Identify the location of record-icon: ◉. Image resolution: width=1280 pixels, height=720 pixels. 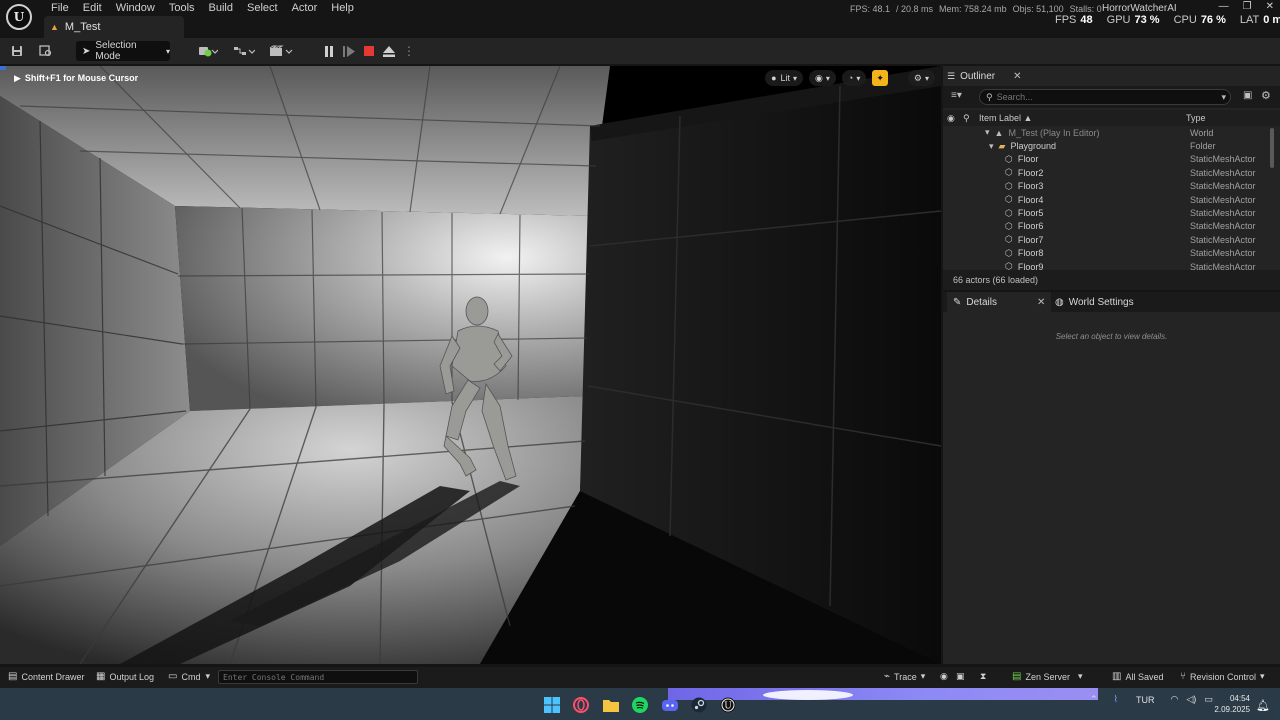
(944, 676).